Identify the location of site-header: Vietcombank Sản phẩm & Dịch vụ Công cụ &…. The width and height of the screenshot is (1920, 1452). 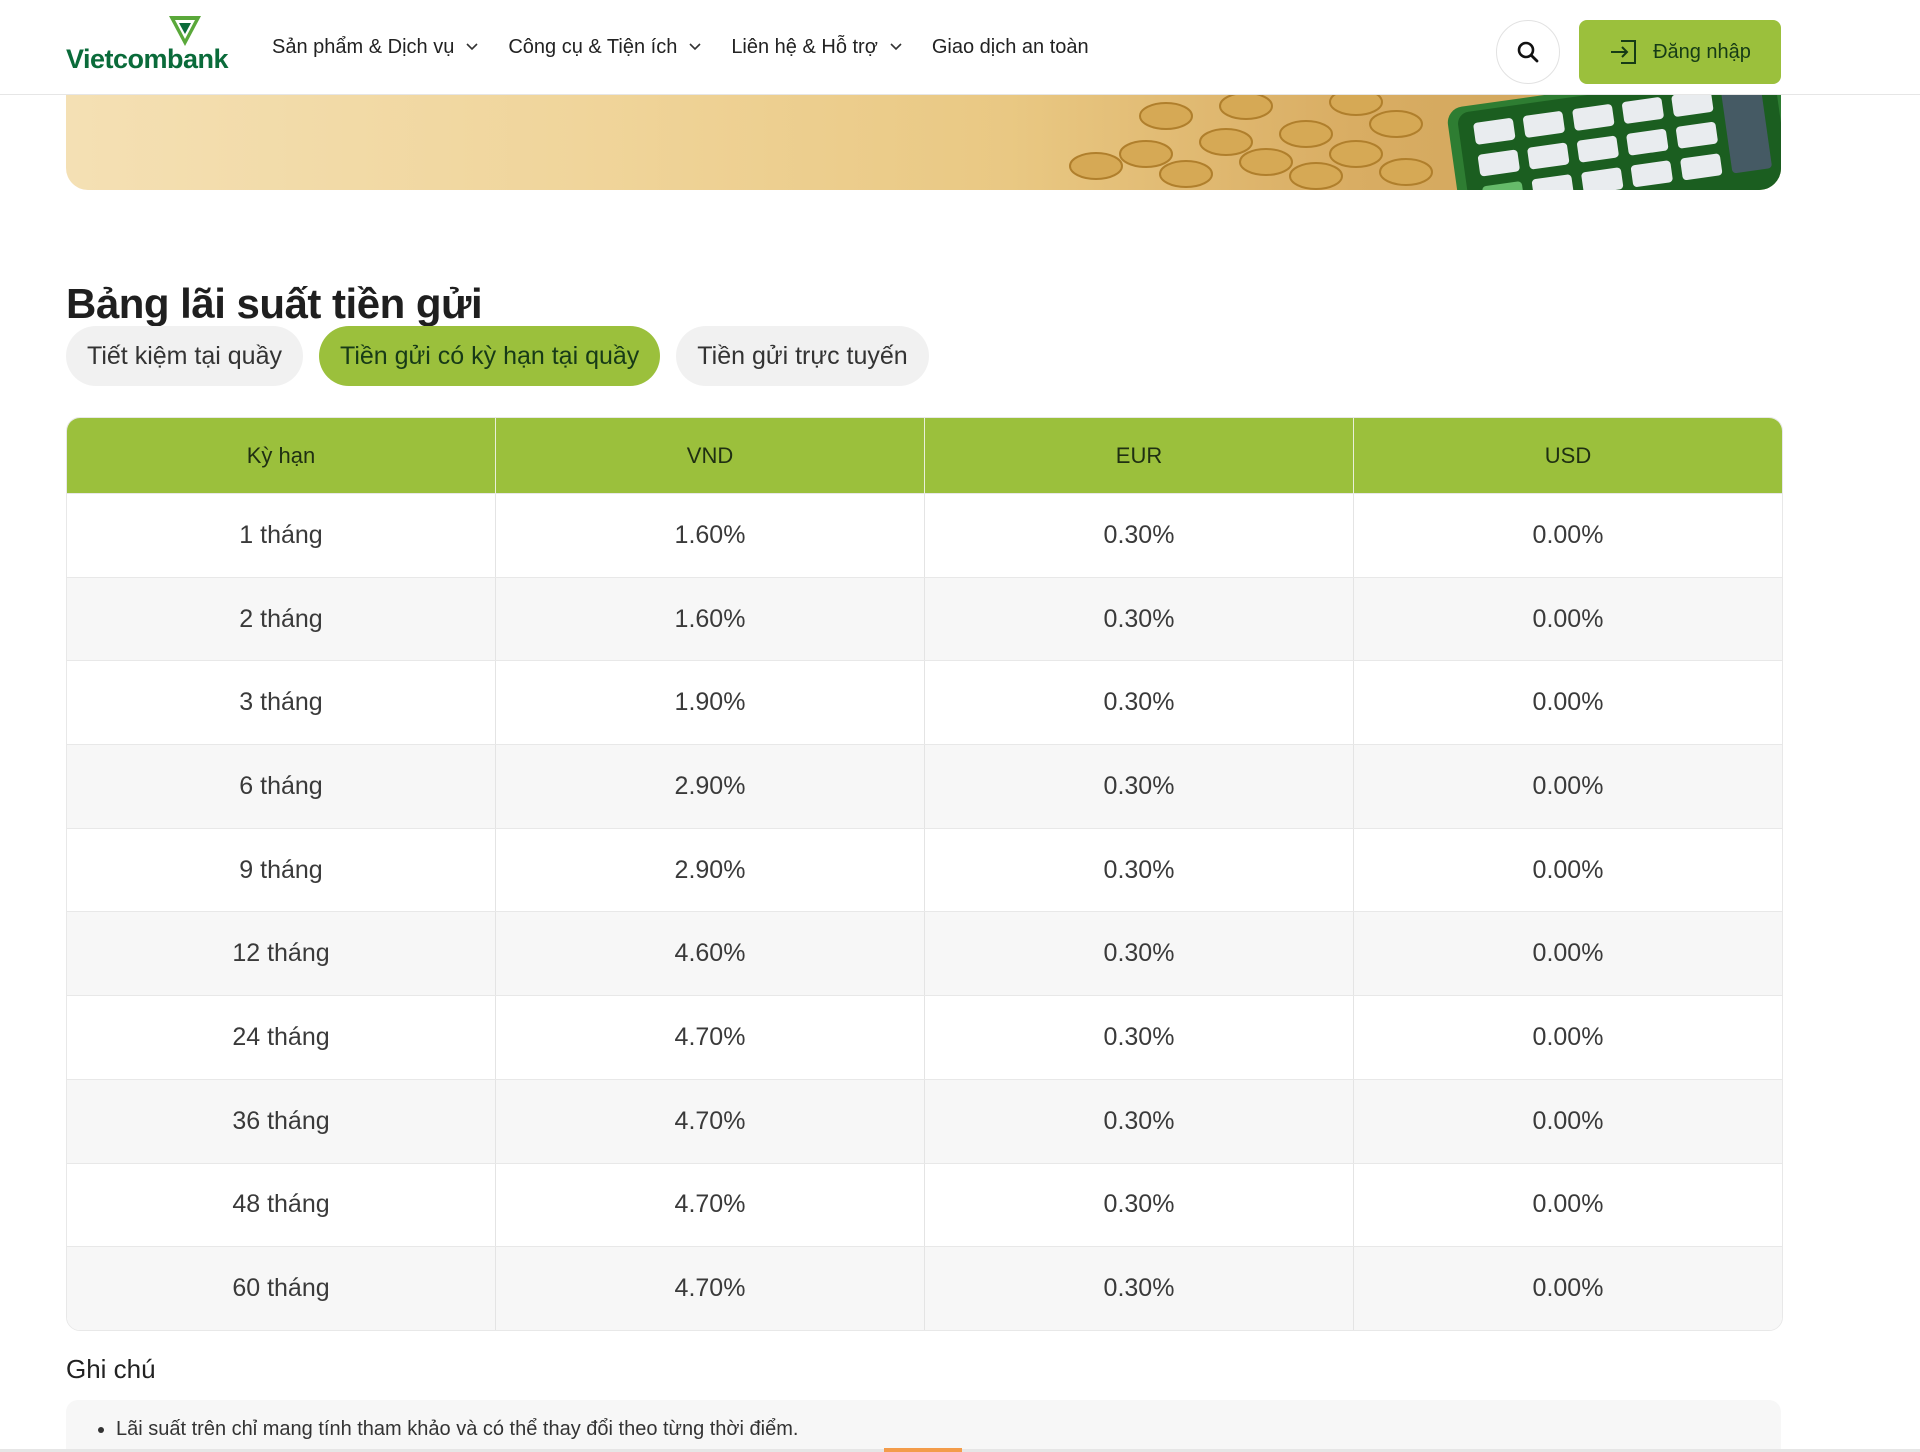
(960, 47).